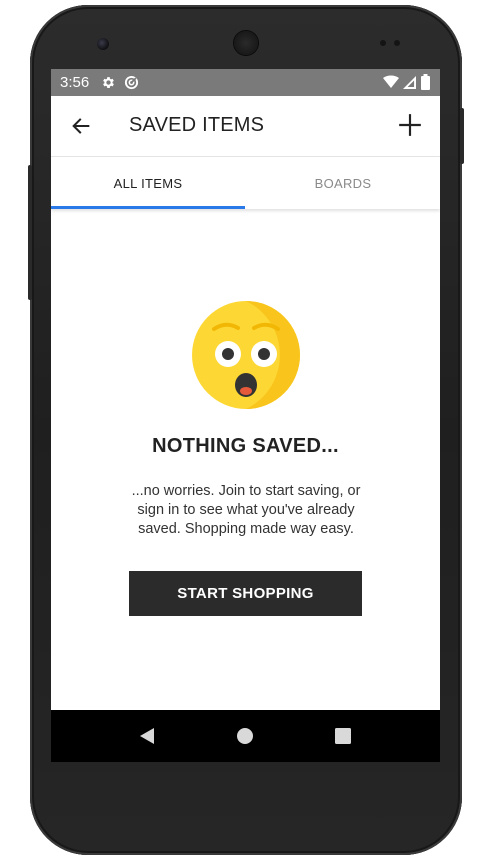 The width and height of the screenshot is (492, 864). I want to click on home-circle-icon, so click(245, 736).